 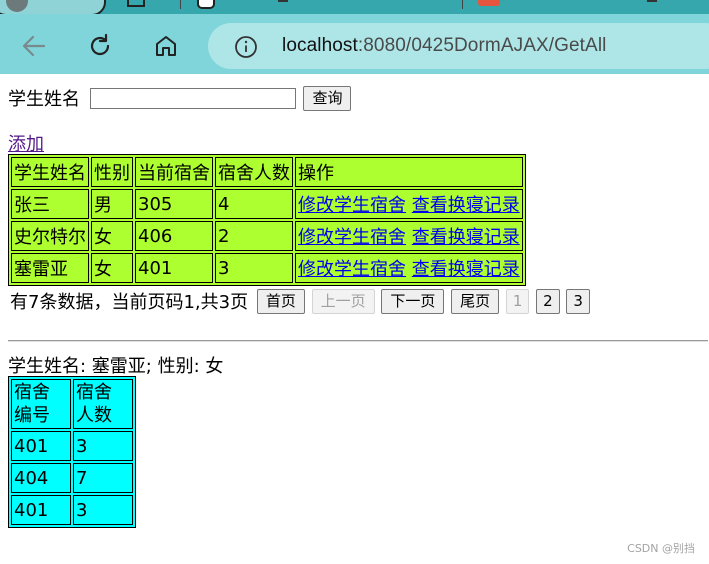 What do you see at coordinates (112, 172) in the screenshot?
I see `header-gender: 性别` at bounding box center [112, 172].